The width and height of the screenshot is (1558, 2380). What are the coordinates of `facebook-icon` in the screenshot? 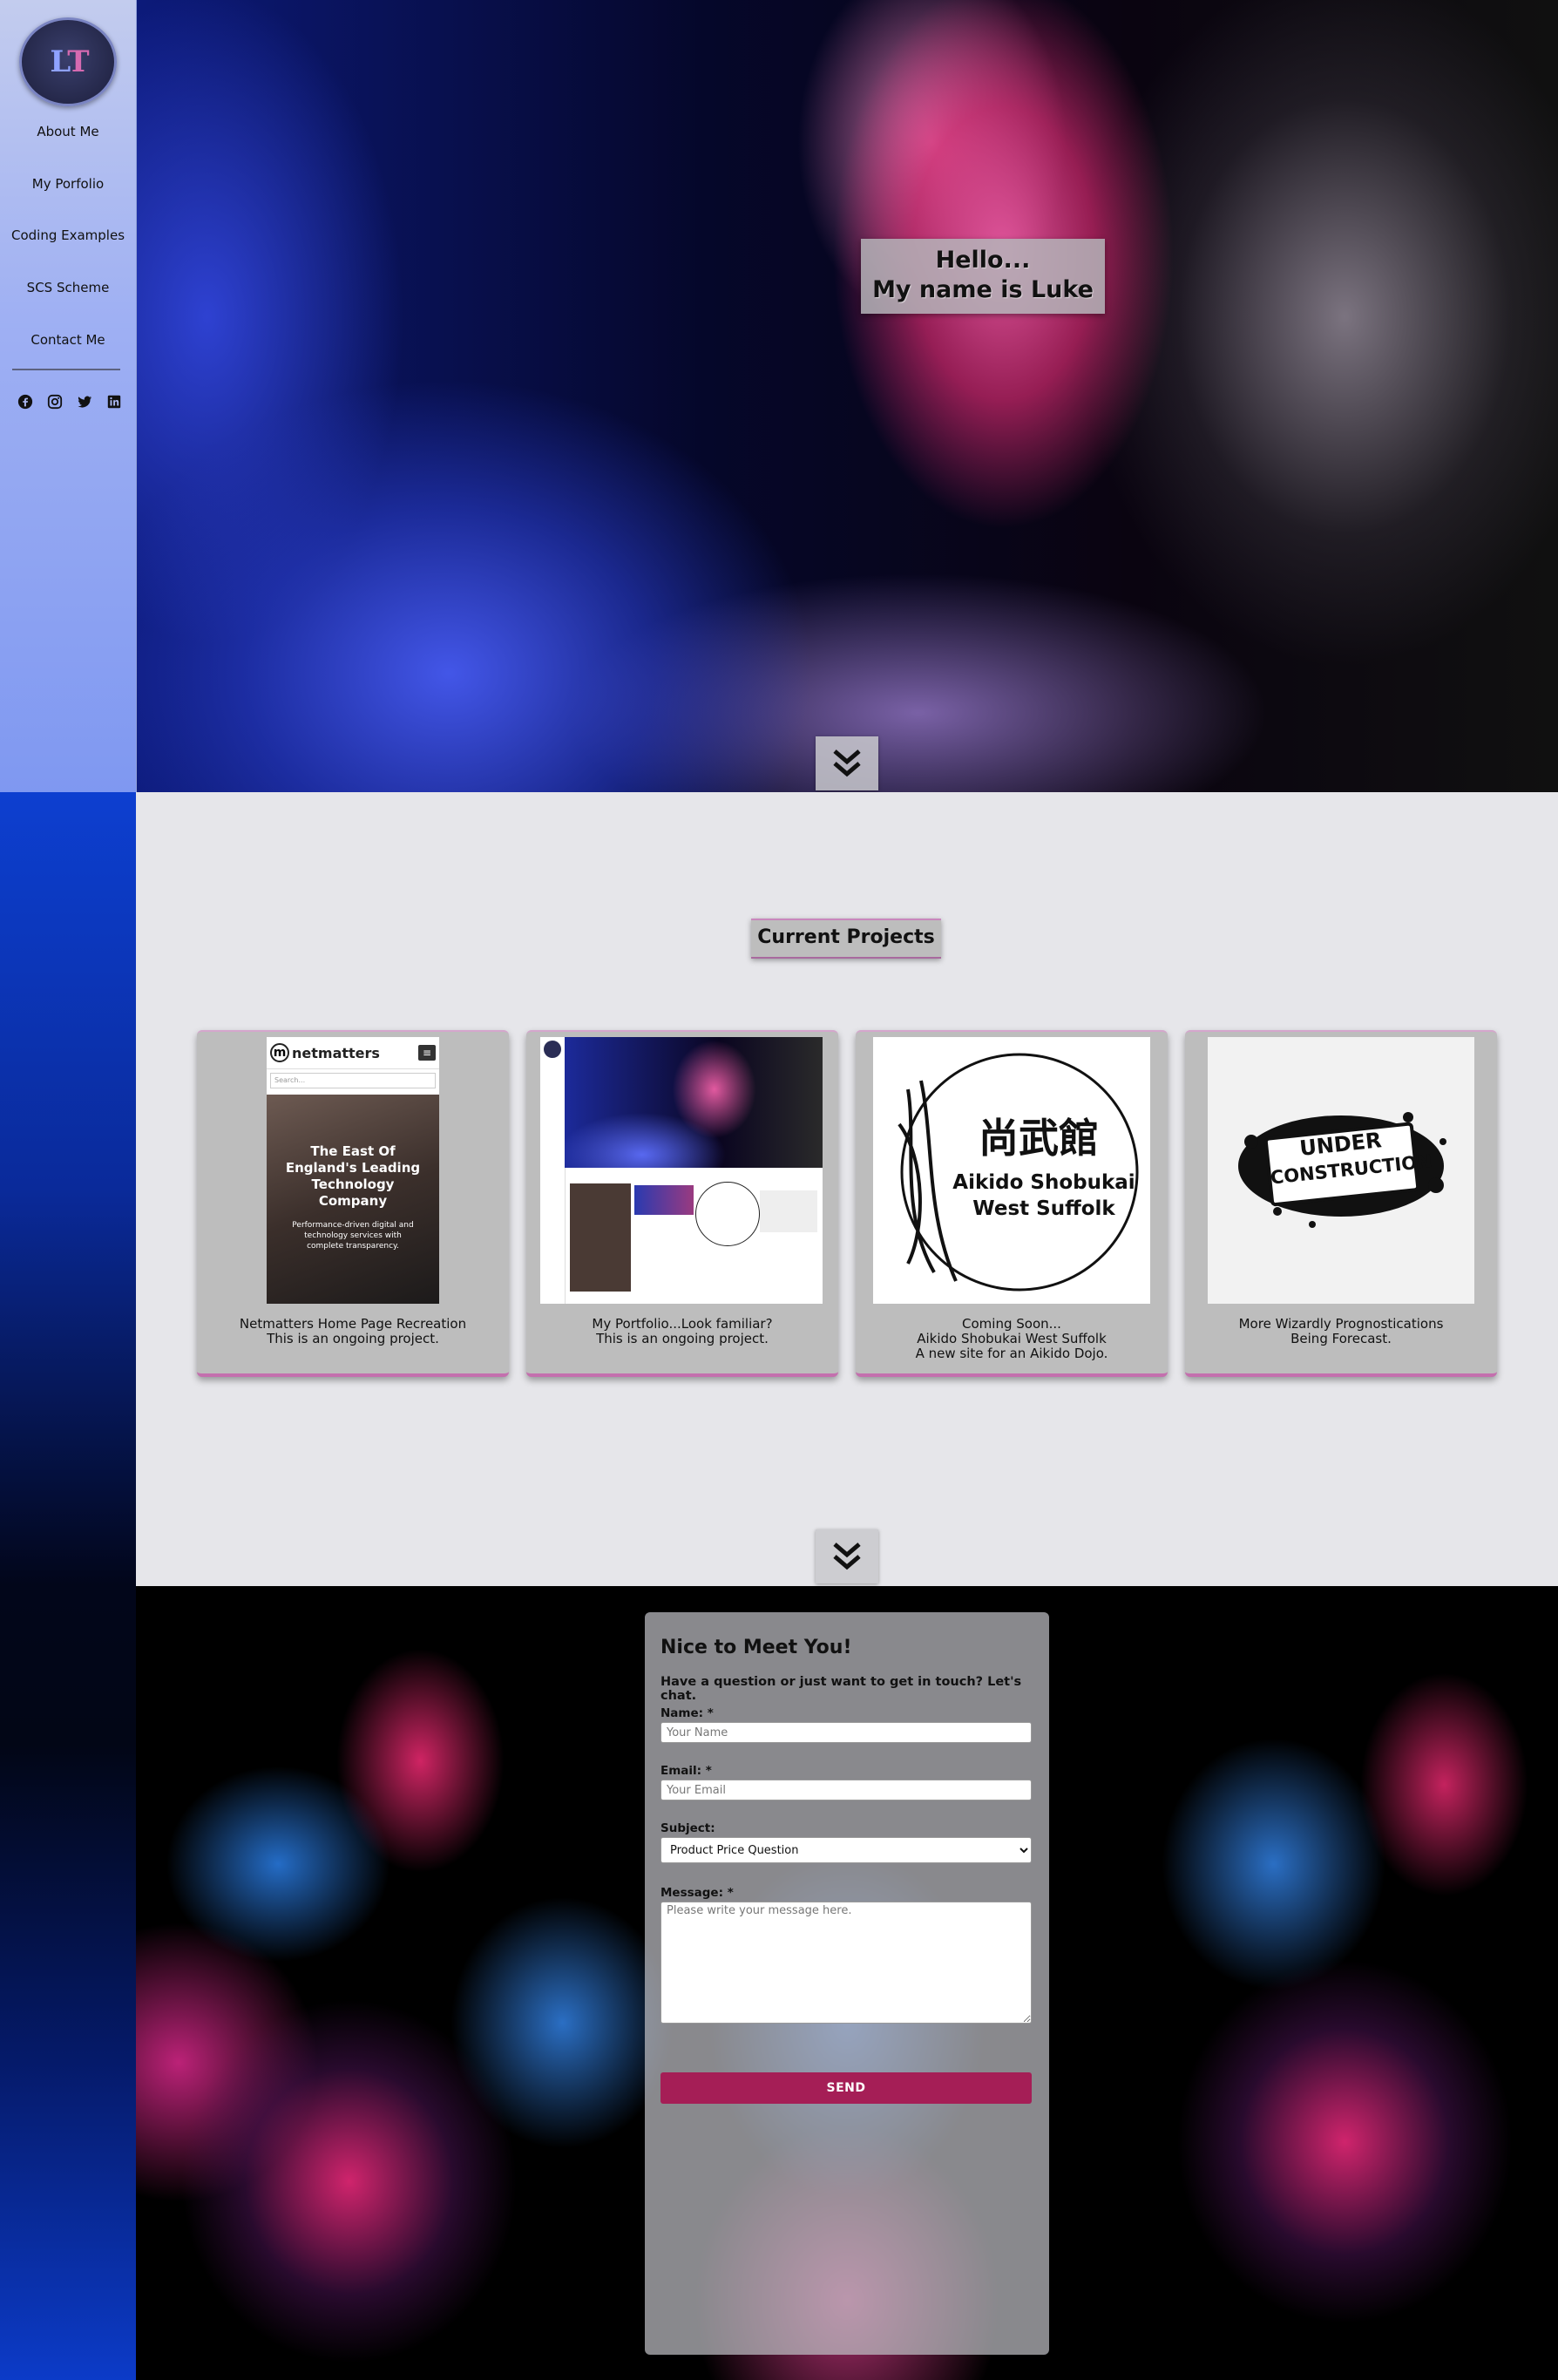 It's located at (25, 403).